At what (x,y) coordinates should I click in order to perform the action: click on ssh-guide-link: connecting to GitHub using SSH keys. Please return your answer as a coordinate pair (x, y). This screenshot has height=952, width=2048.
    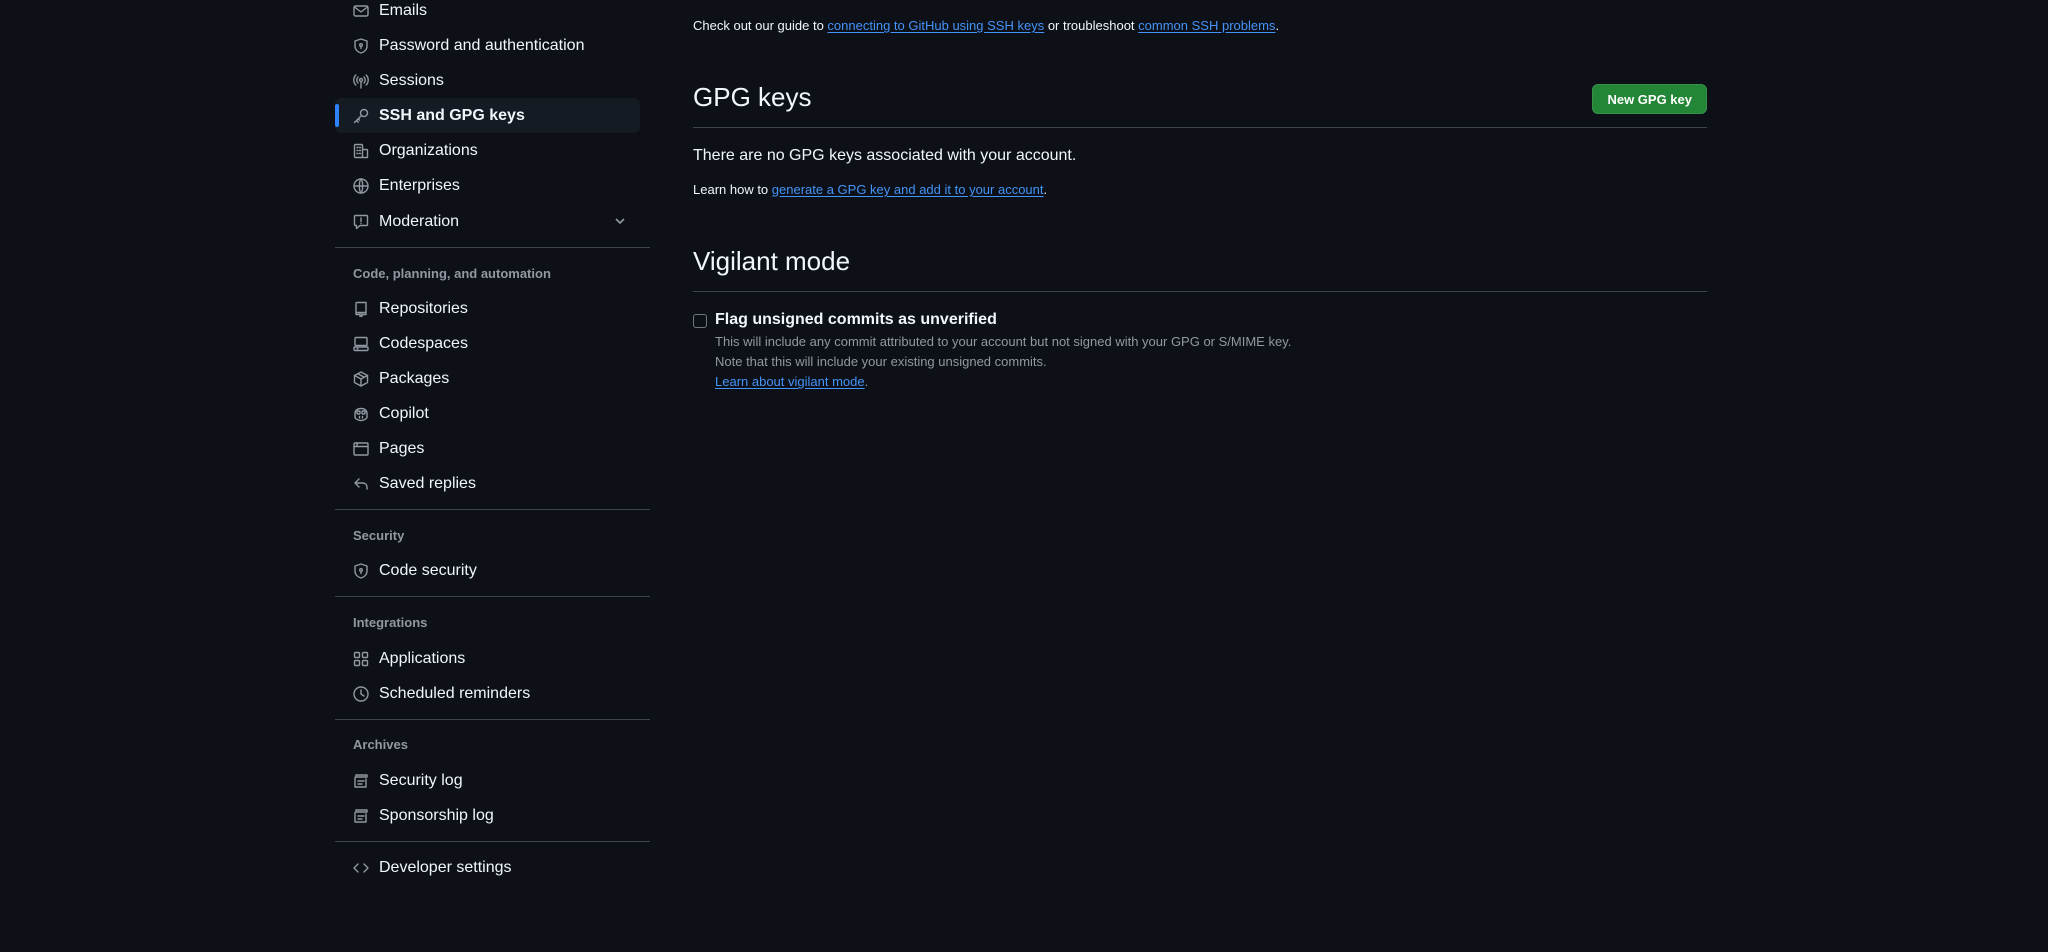
    Looking at the image, I should click on (935, 25).